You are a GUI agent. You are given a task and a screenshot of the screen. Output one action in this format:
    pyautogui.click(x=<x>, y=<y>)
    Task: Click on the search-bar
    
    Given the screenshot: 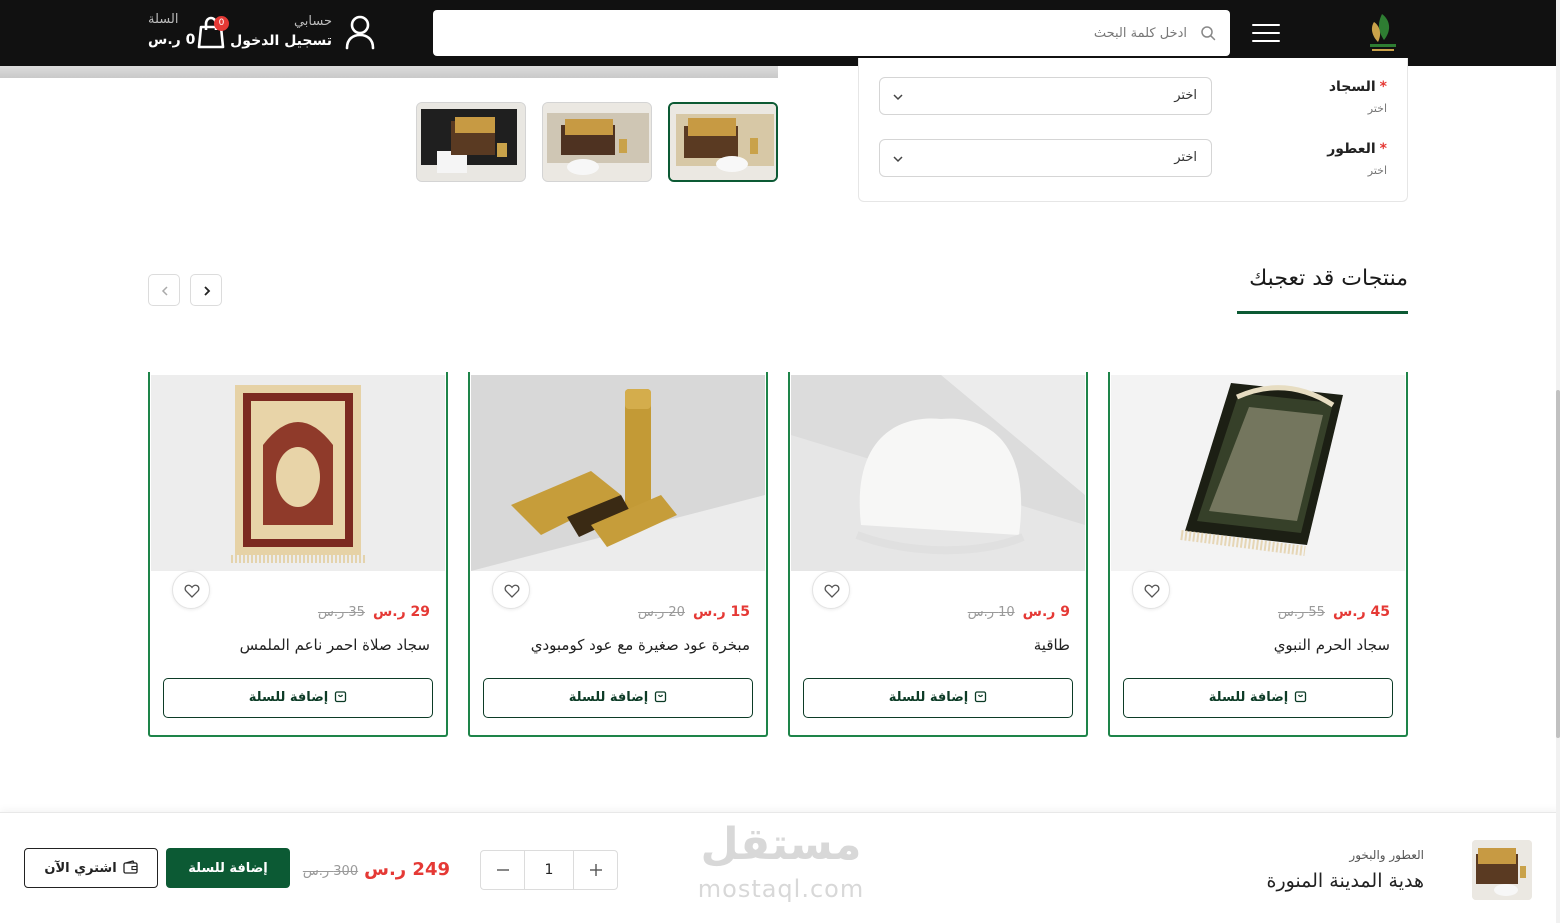 What is the action you would take?
    pyautogui.click(x=831, y=33)
    